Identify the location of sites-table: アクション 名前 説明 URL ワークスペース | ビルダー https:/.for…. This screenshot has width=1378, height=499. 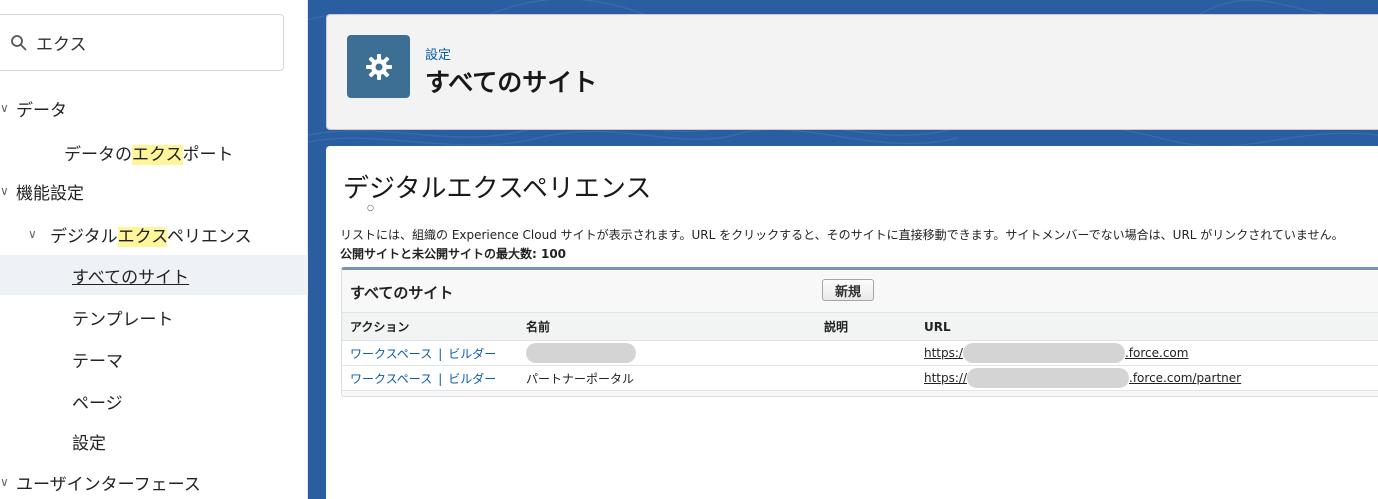
(860, 351).